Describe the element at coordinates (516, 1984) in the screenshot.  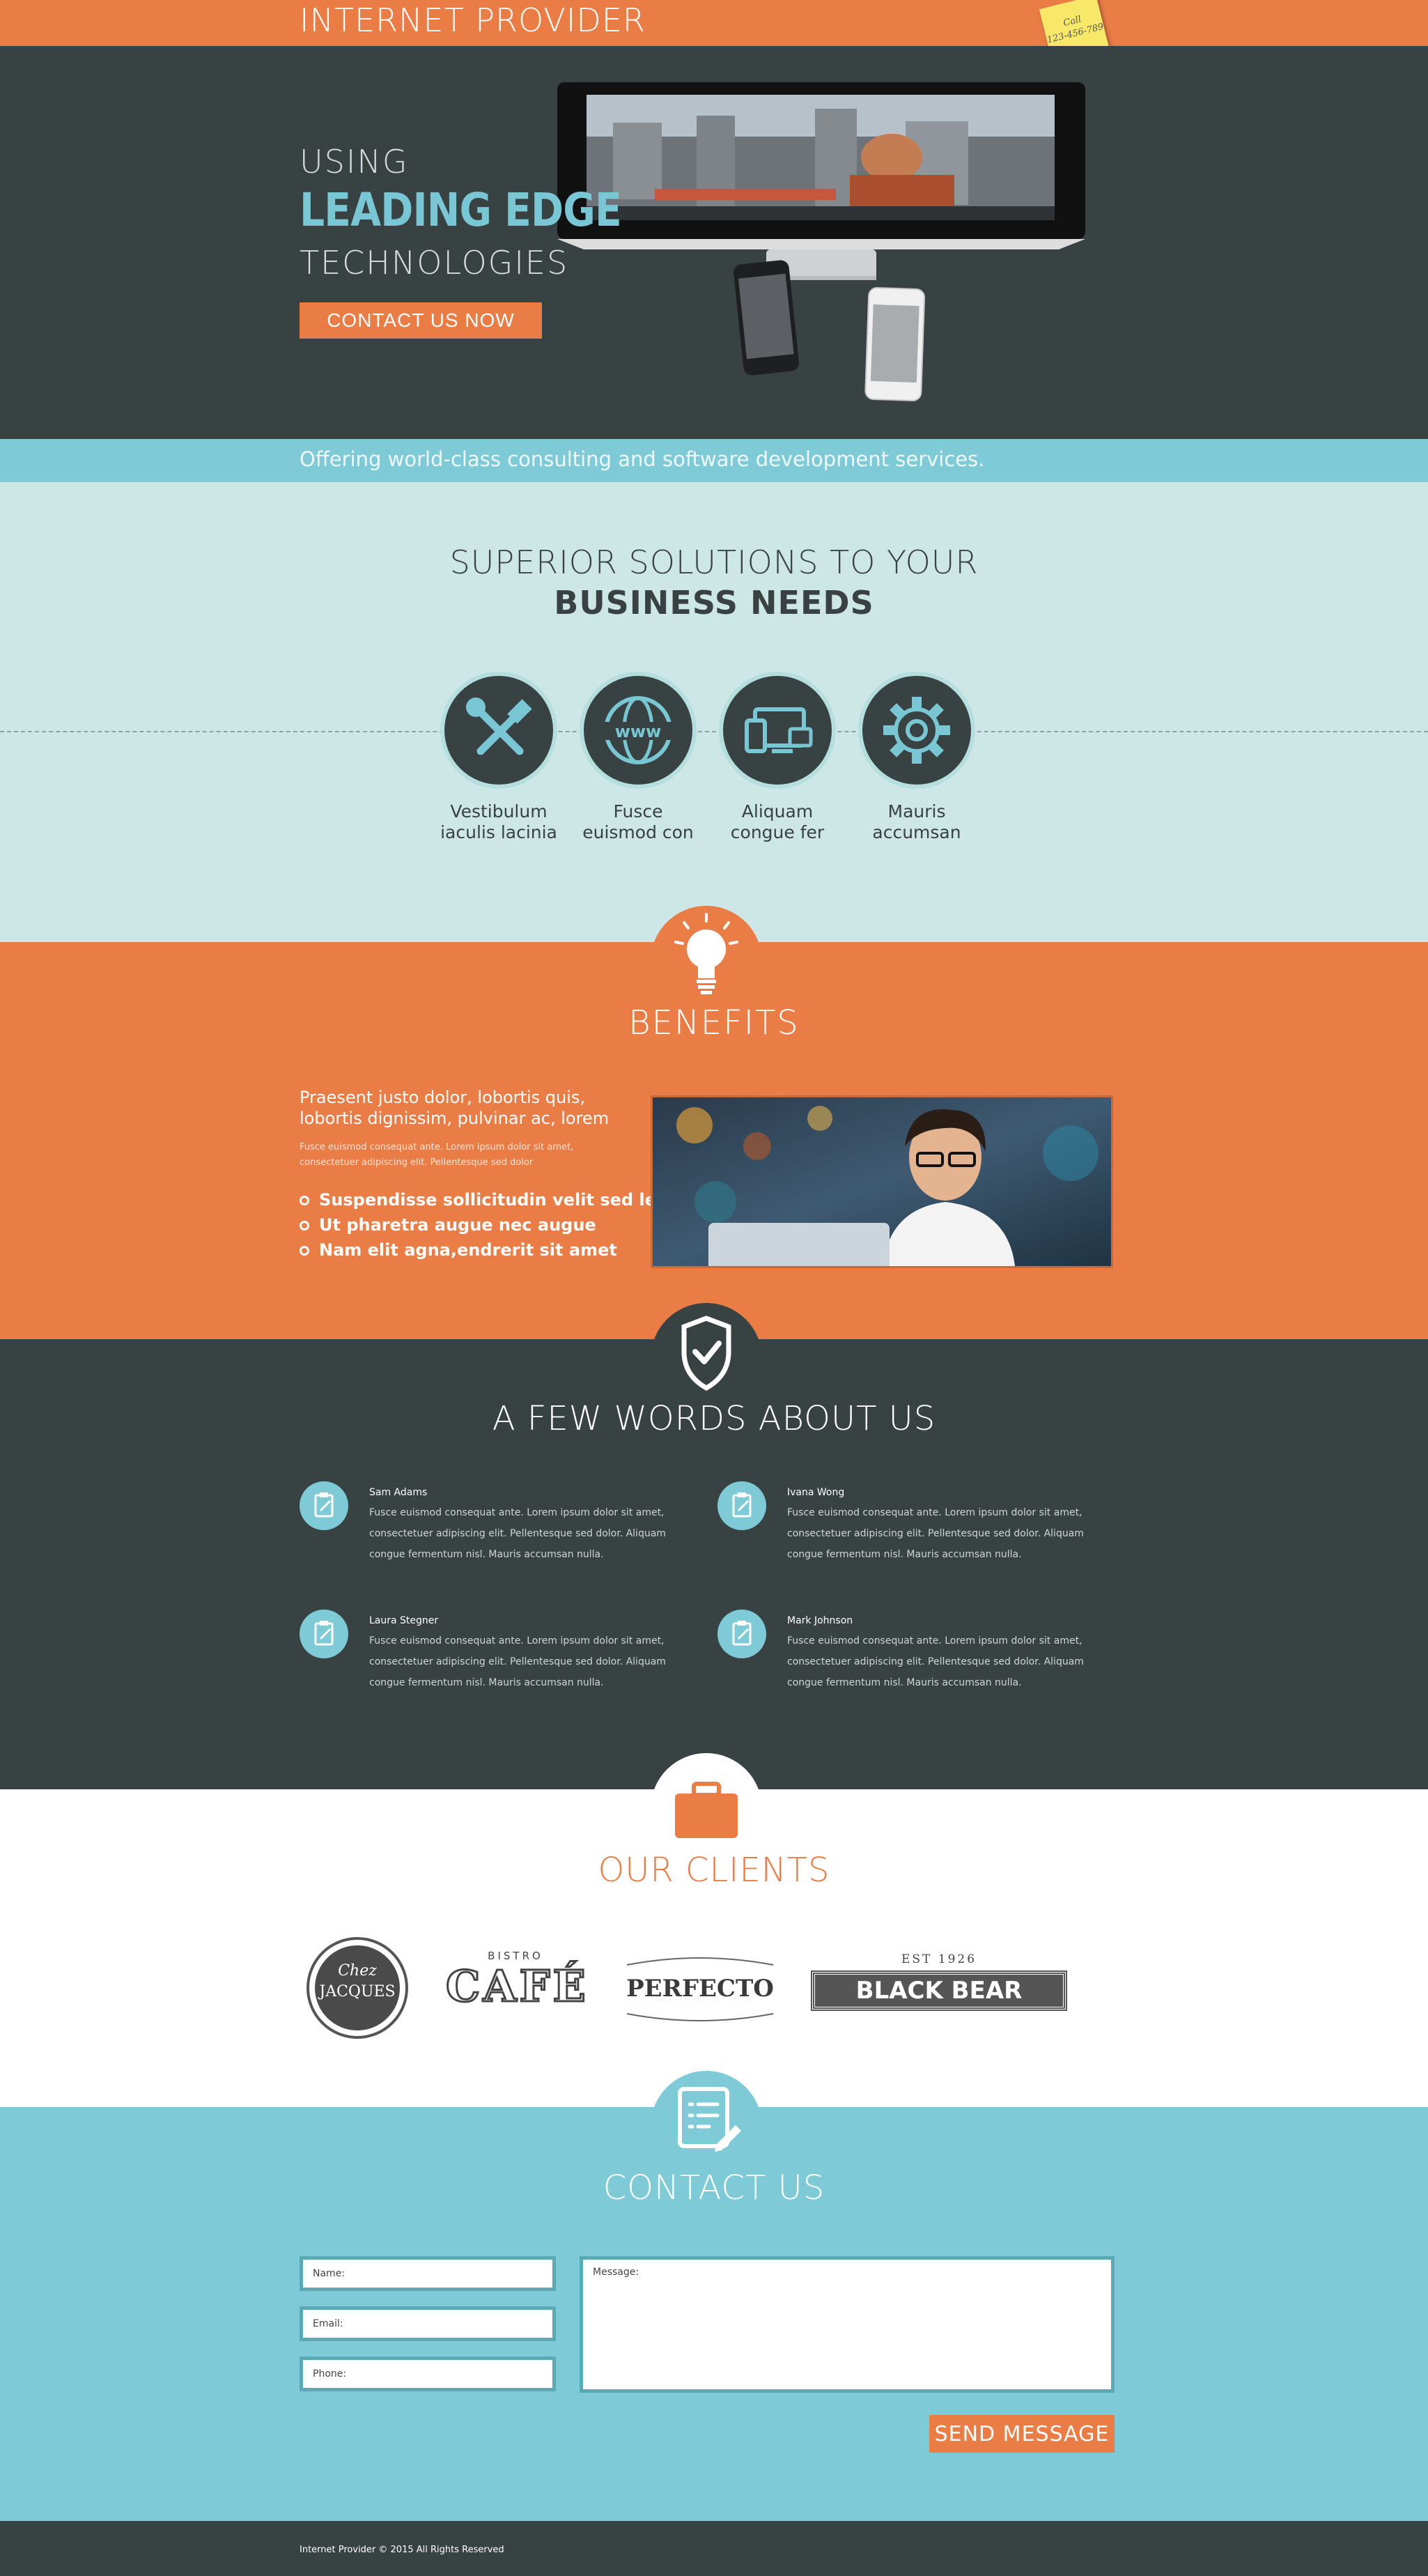
I see `client-logo-bistro-cafe: BISTRO CAFÉ` at that location.